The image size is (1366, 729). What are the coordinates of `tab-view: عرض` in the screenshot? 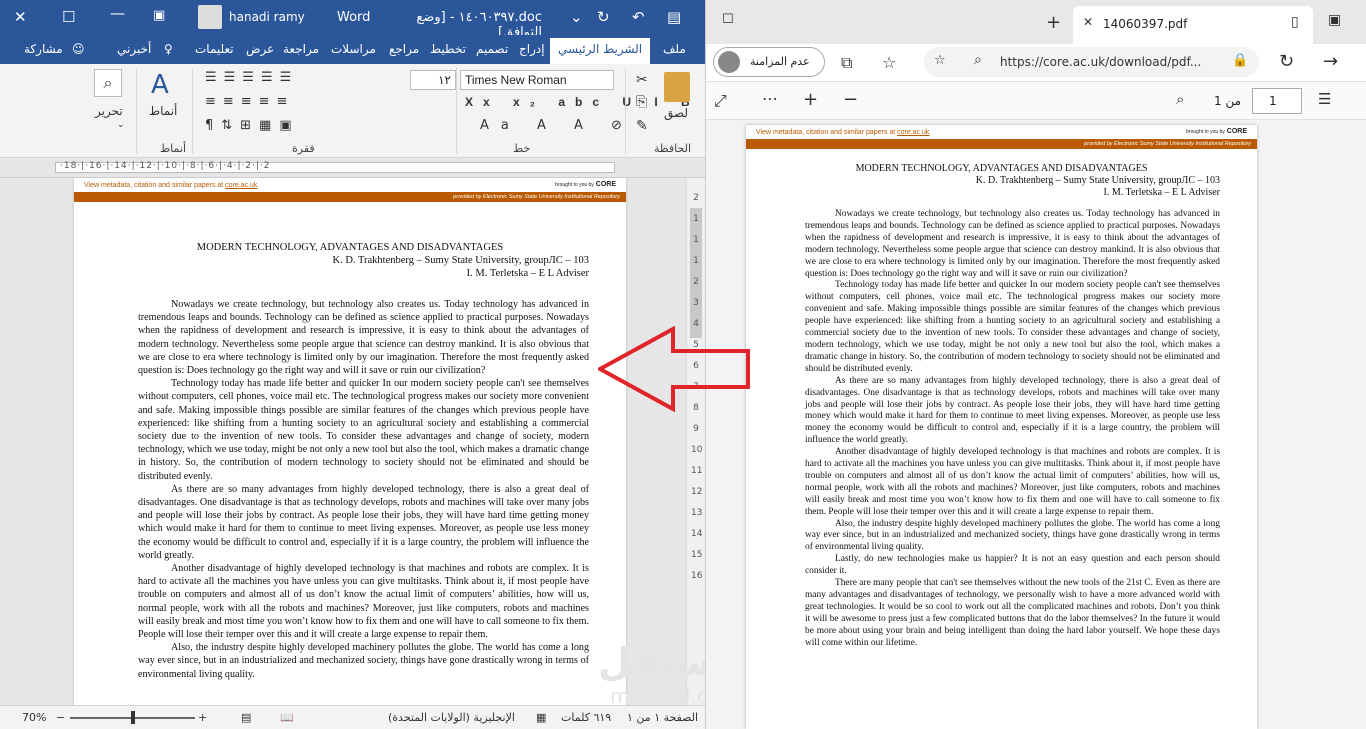 It's located at (260, 49).